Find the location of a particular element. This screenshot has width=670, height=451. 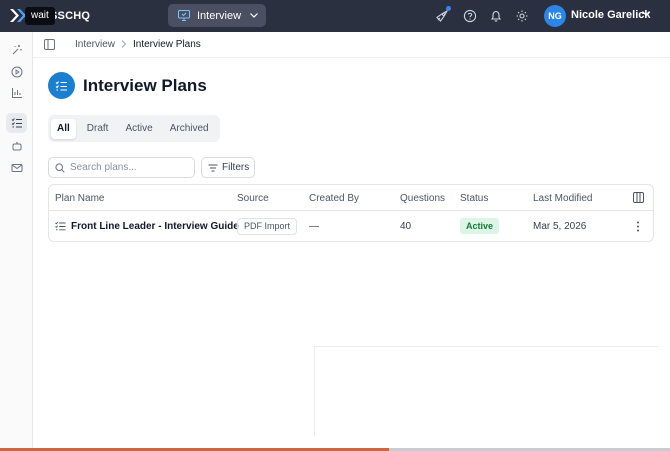

last-modified: Mar 5, 2026 is located at coordinates (560, 226).